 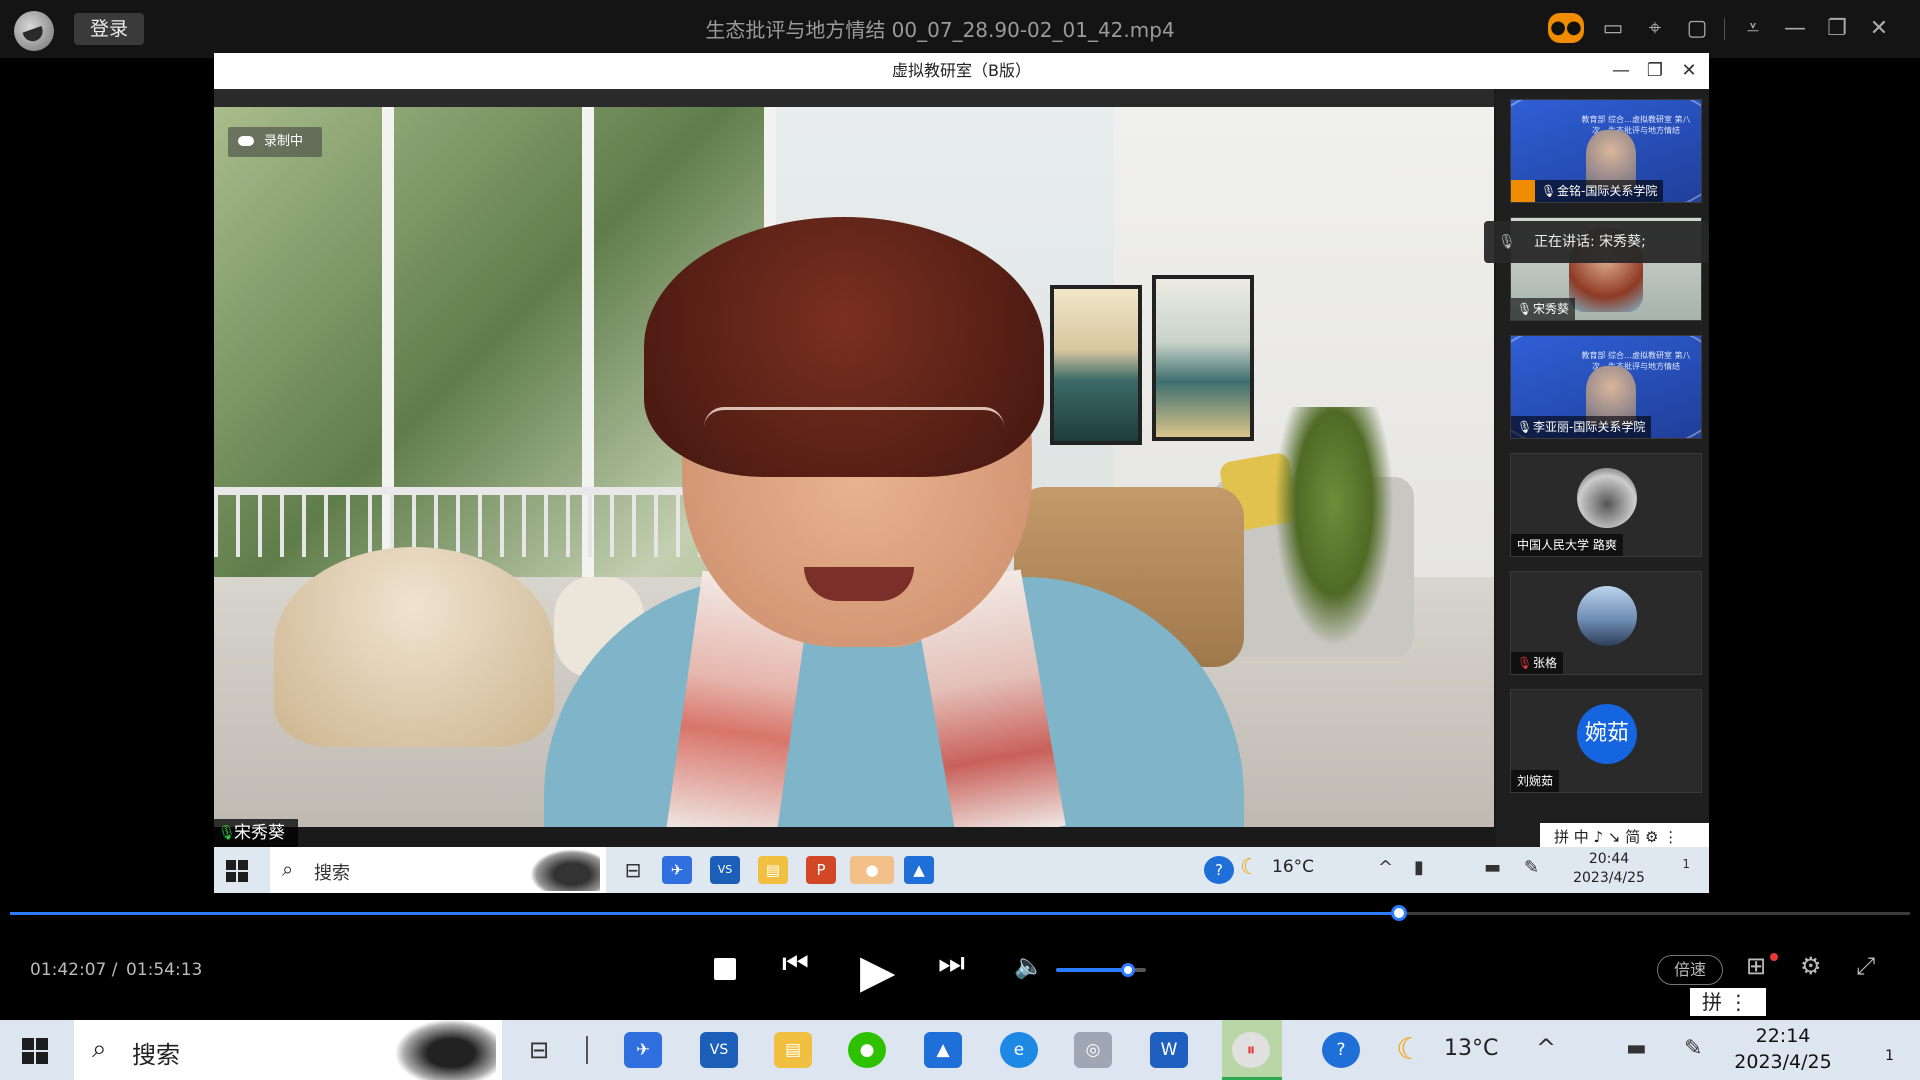 What do you see at coordinates (1169, 1050) in the screenshot?
I see `word-icon: W` at bounding box center [1169, 1050].